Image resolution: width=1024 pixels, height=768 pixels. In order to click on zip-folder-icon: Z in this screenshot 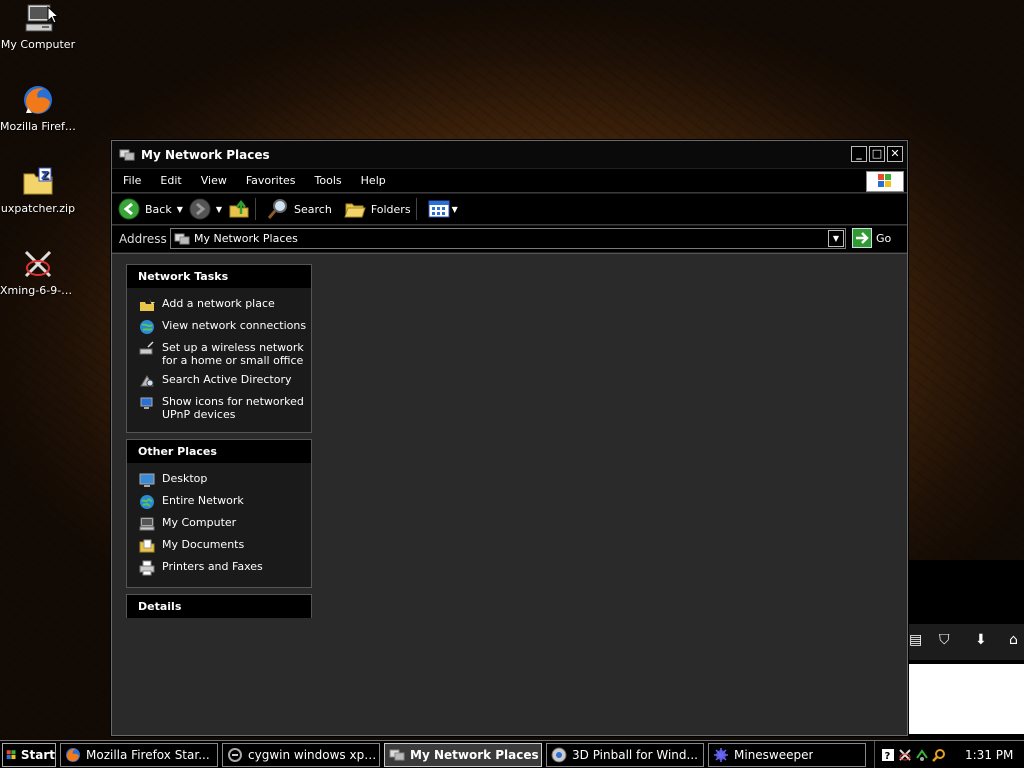, I will do `click(38, 181)`.